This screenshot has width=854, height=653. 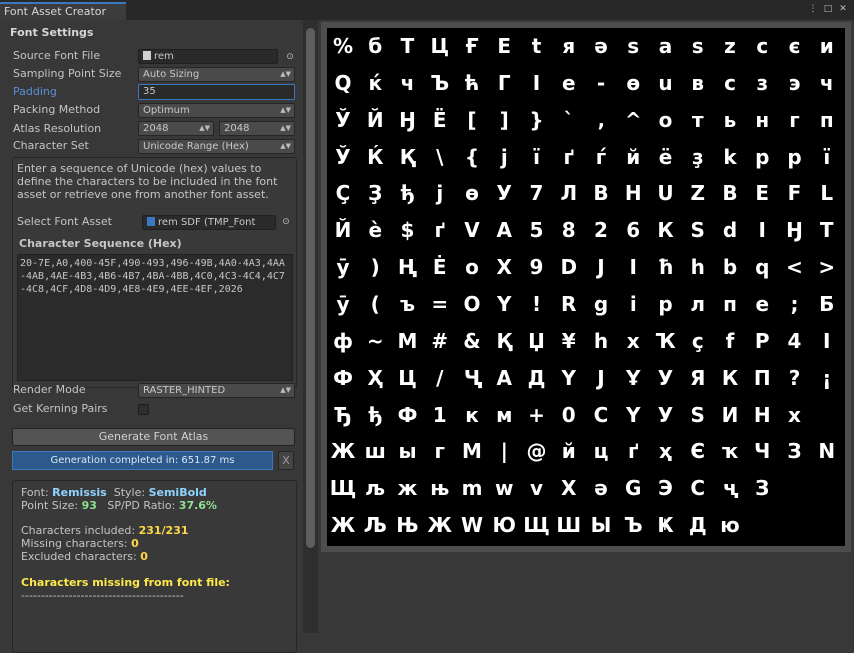 What do you see at coordinates (286, 460) in the screenshot?
I see `clear-progress-button: X` at bounding box center [286, 460].